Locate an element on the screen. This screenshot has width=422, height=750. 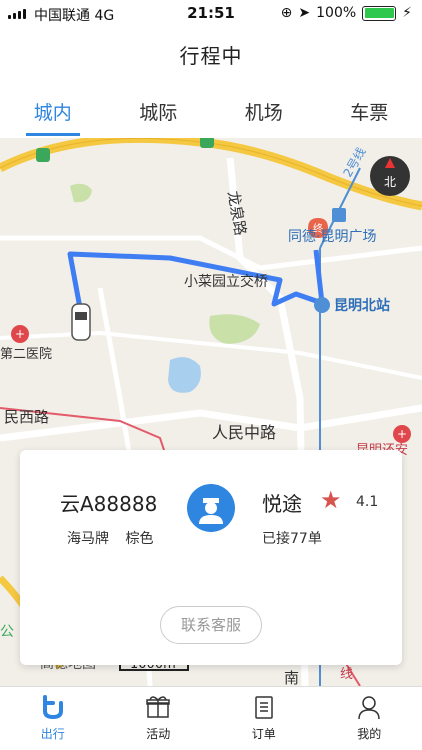
tab-bar: 城内 城际 机场 车票 is located at coordinates (211, 113).